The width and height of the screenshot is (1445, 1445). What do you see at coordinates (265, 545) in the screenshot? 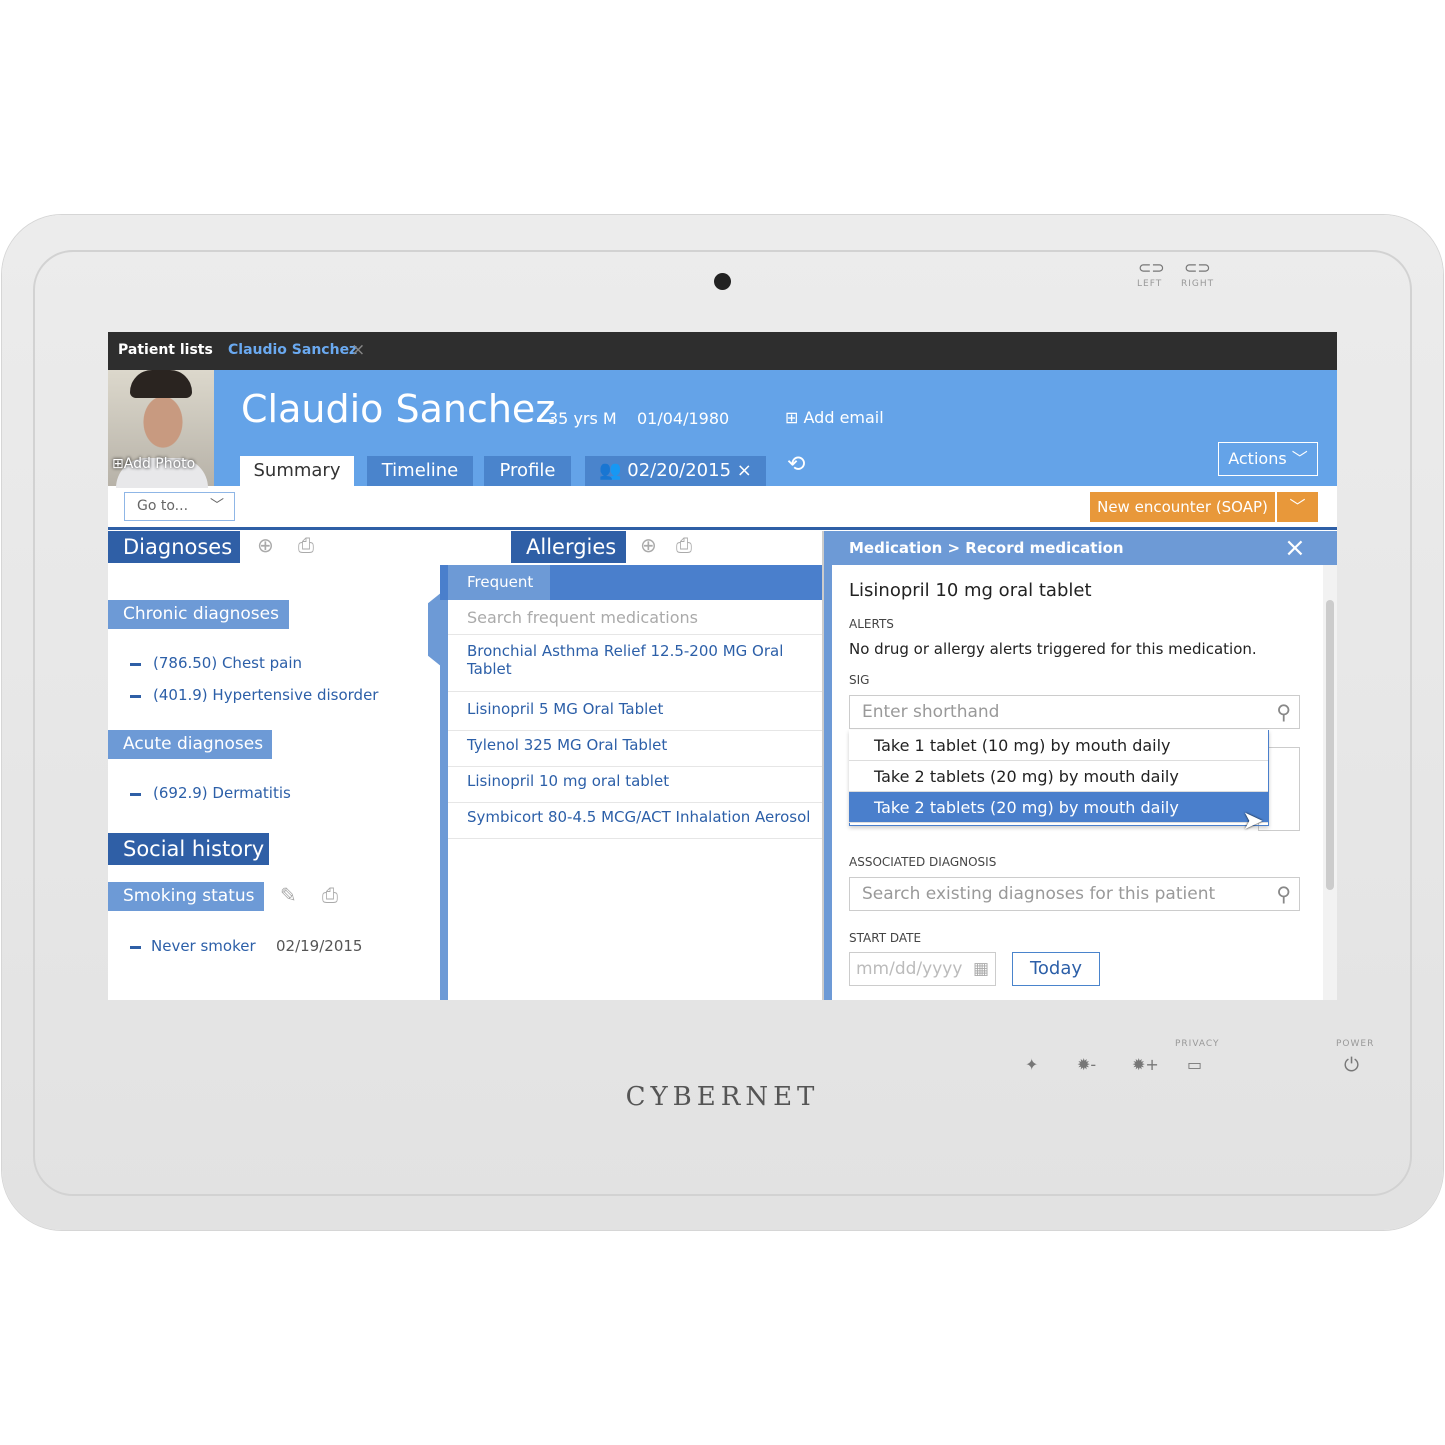
I see `add-diagnosis-icon: ⊕` at bounding box center [265, 545].